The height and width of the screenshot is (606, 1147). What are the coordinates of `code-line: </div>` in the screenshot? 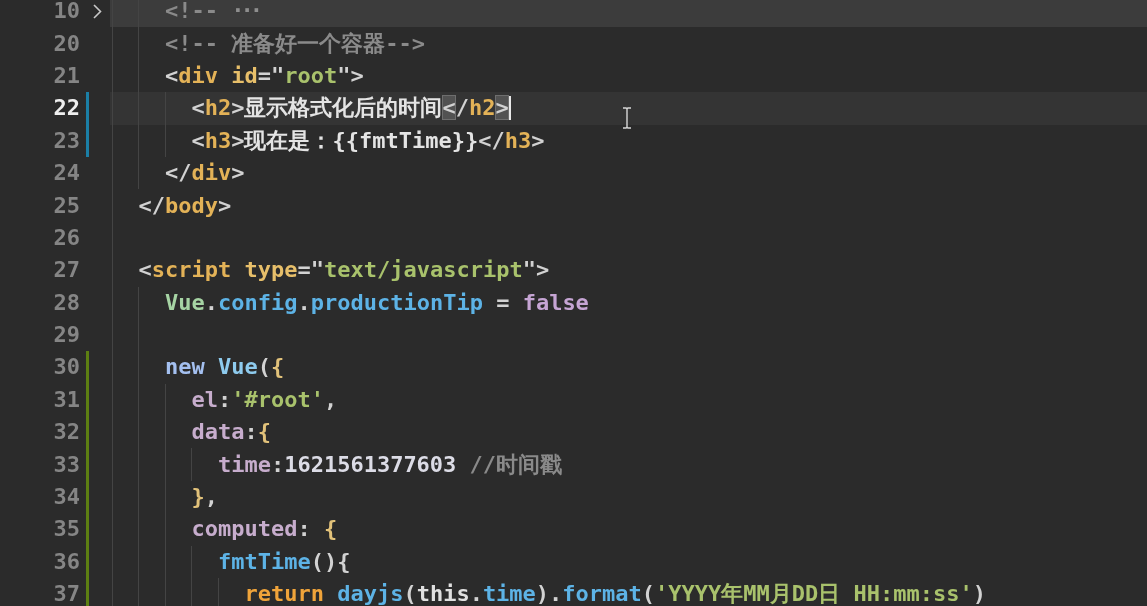 It's located at (204, 173).